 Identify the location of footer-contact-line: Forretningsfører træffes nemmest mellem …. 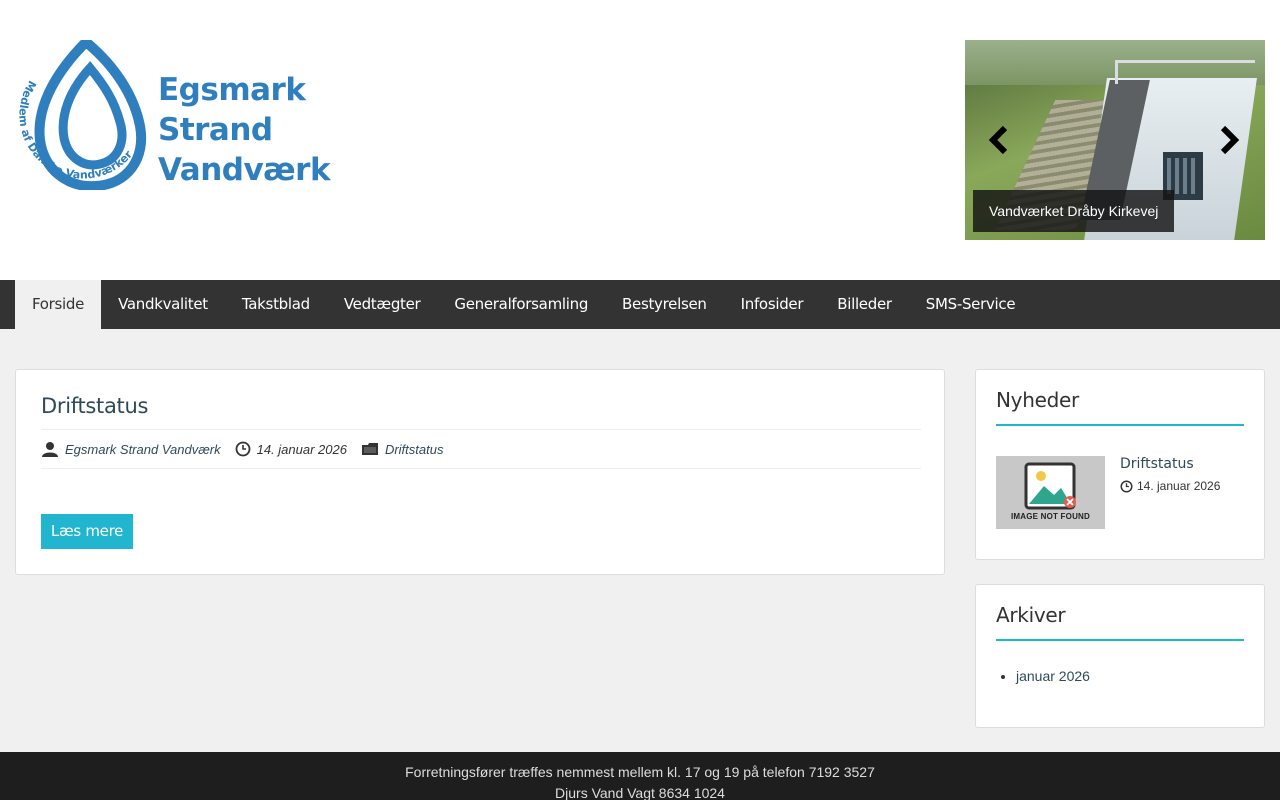
(640, 772).